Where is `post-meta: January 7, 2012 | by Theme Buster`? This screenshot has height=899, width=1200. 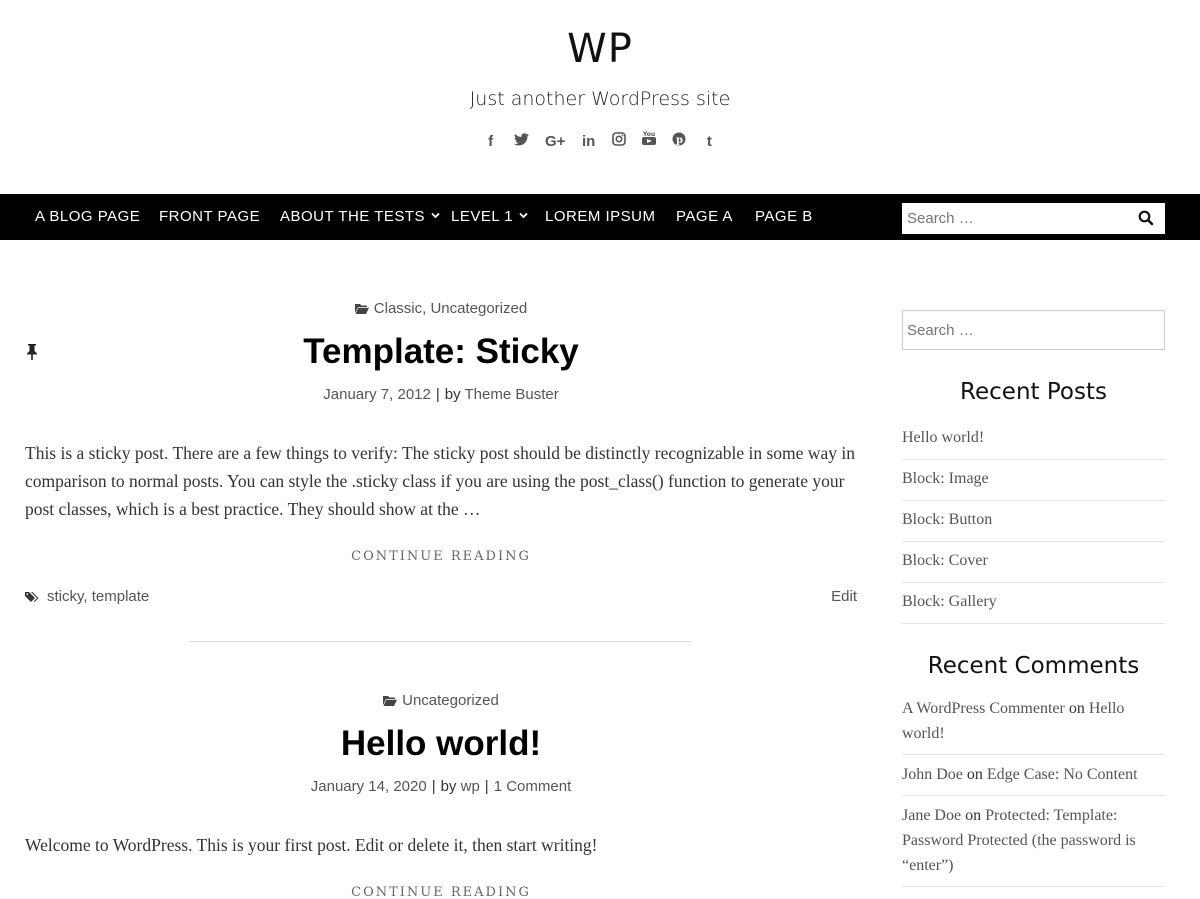 post-meta: January 7, 2012 | by Theme Buster is located at coordinates (441, 394).